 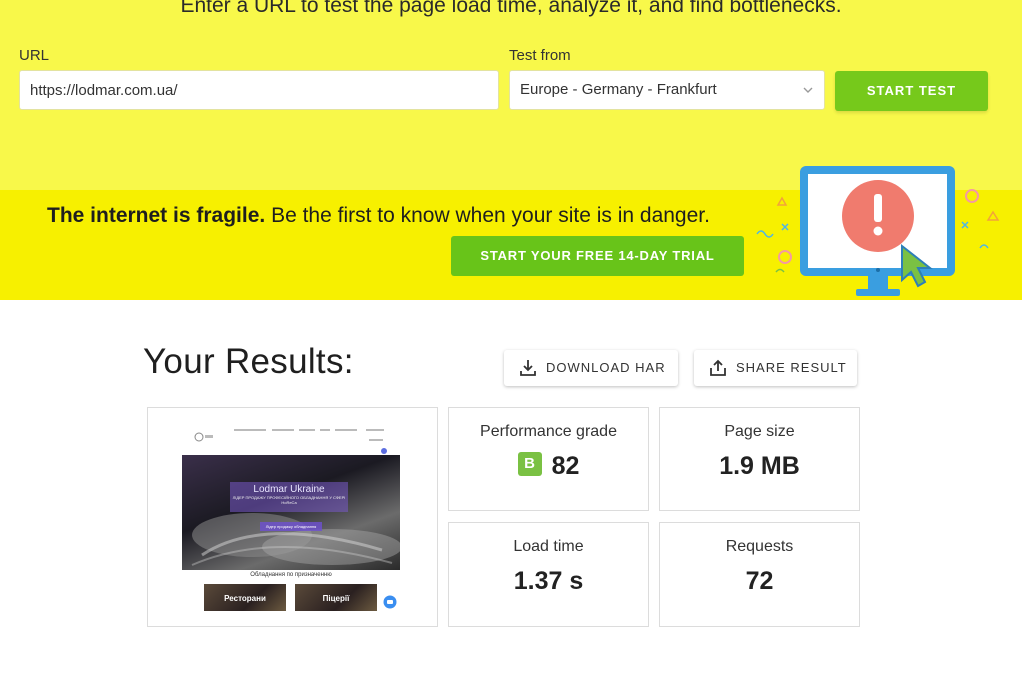 I want to click on preview-hero-button: Лідер продажу обладнання, so click(x=291, y=526).